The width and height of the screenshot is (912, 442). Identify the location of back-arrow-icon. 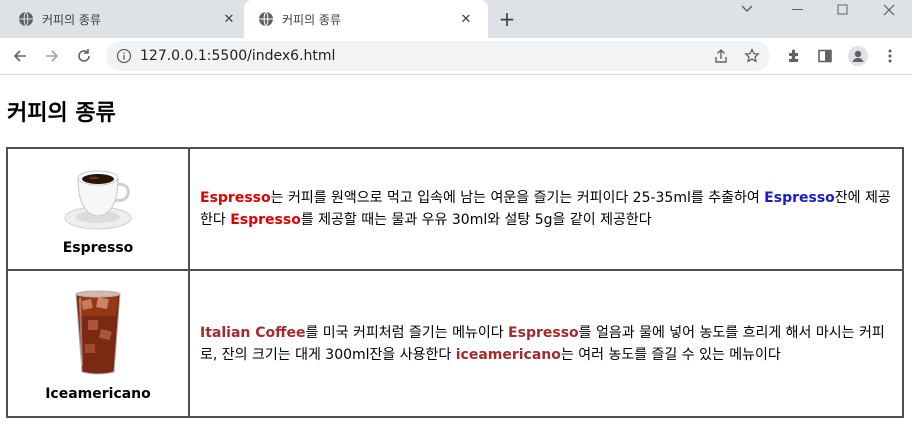
(20, 56).